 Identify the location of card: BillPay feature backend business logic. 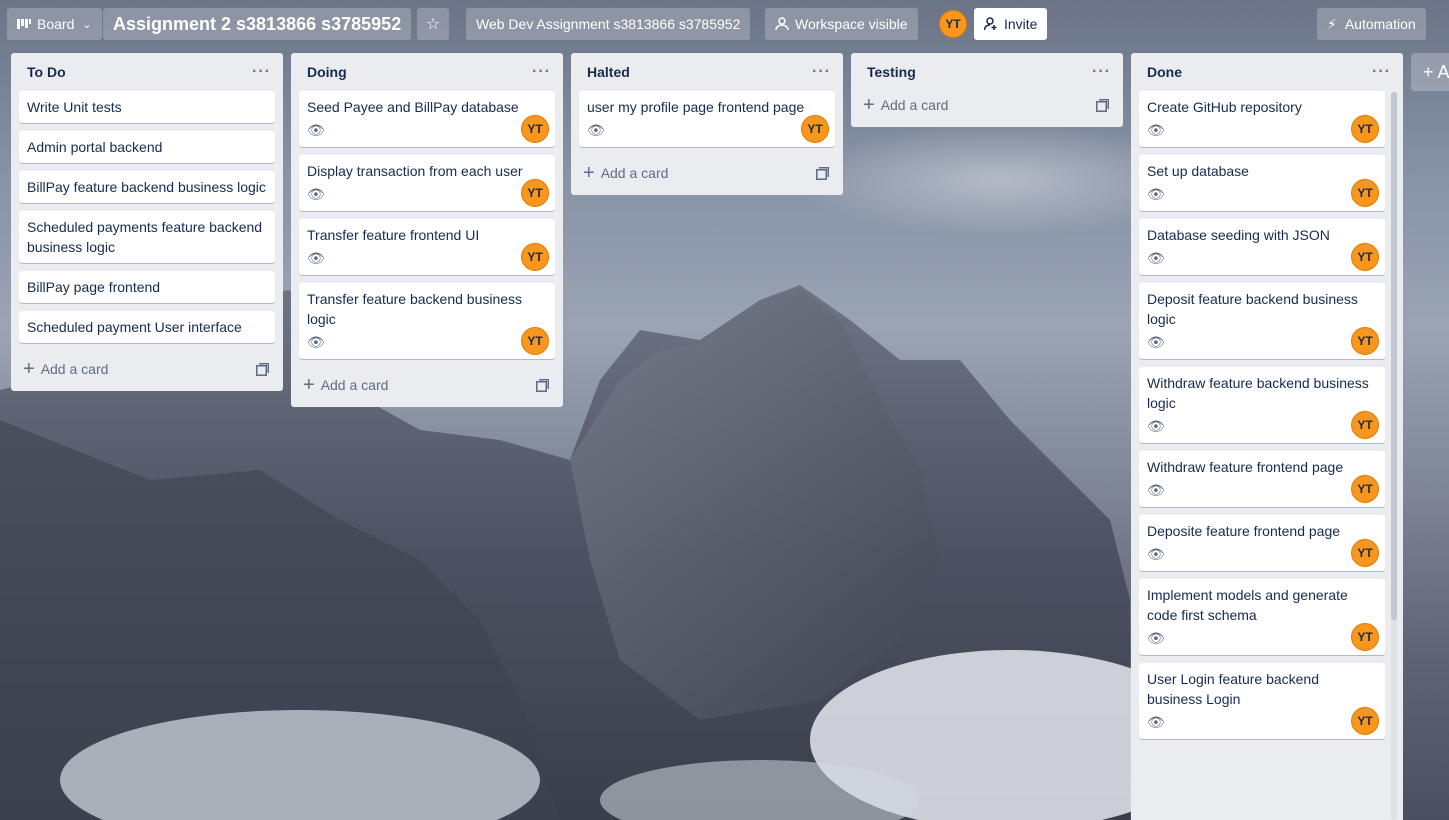
(147, 187).